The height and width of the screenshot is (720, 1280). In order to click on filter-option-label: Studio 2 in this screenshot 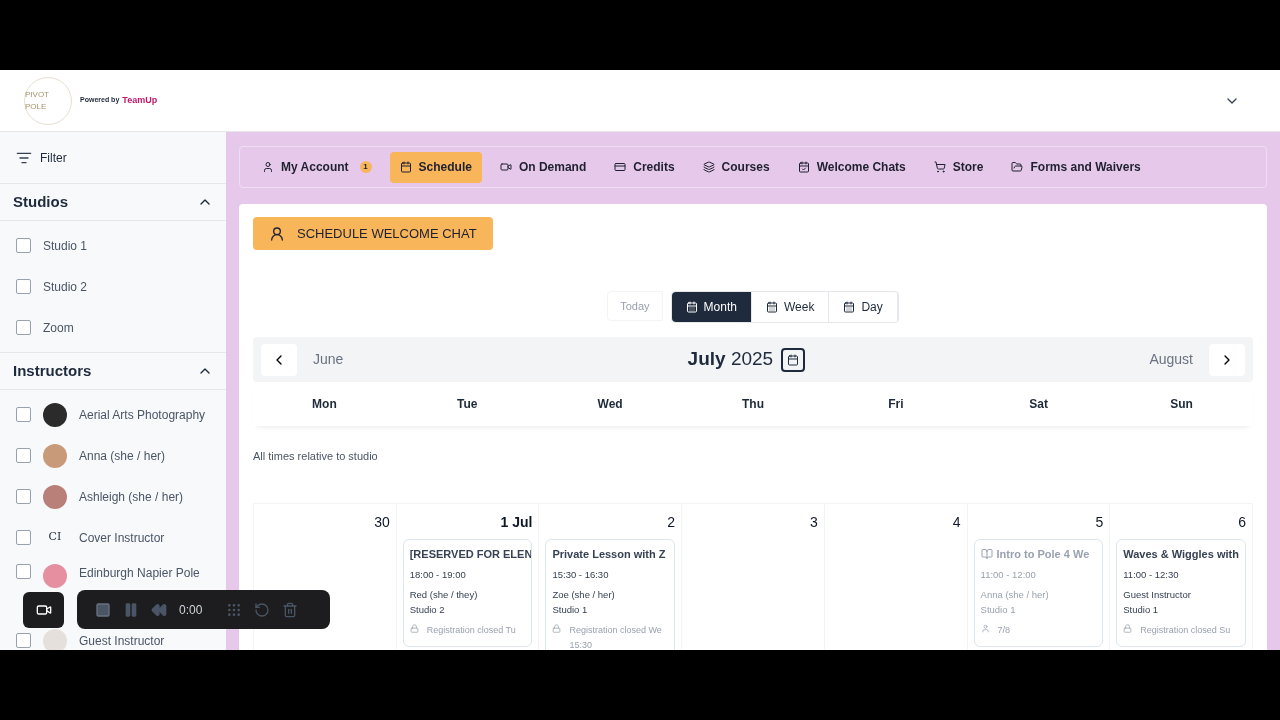, I will do `click(65, 286)`.